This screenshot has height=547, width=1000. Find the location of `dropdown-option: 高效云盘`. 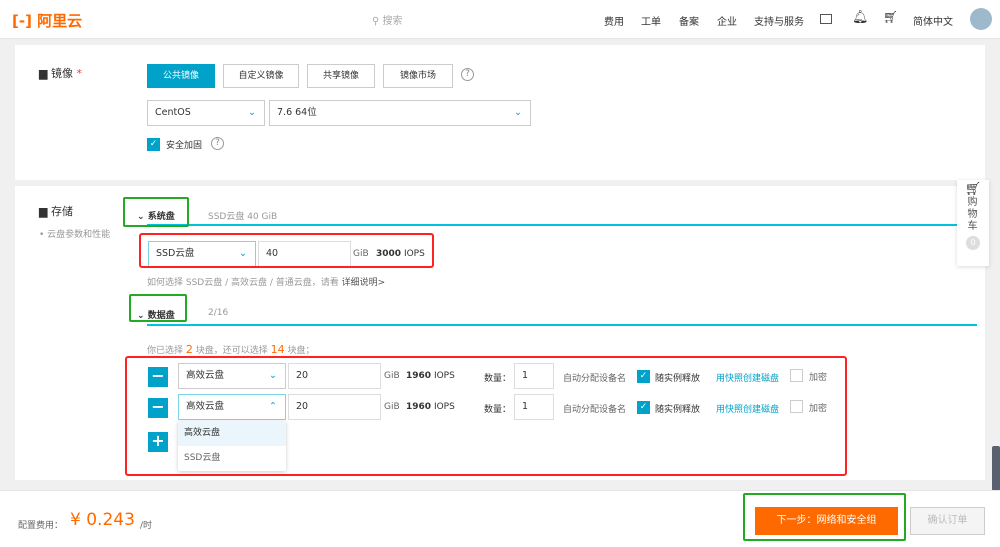

dropdown-option: 高效云盘 is located at coordinates (232, 433).